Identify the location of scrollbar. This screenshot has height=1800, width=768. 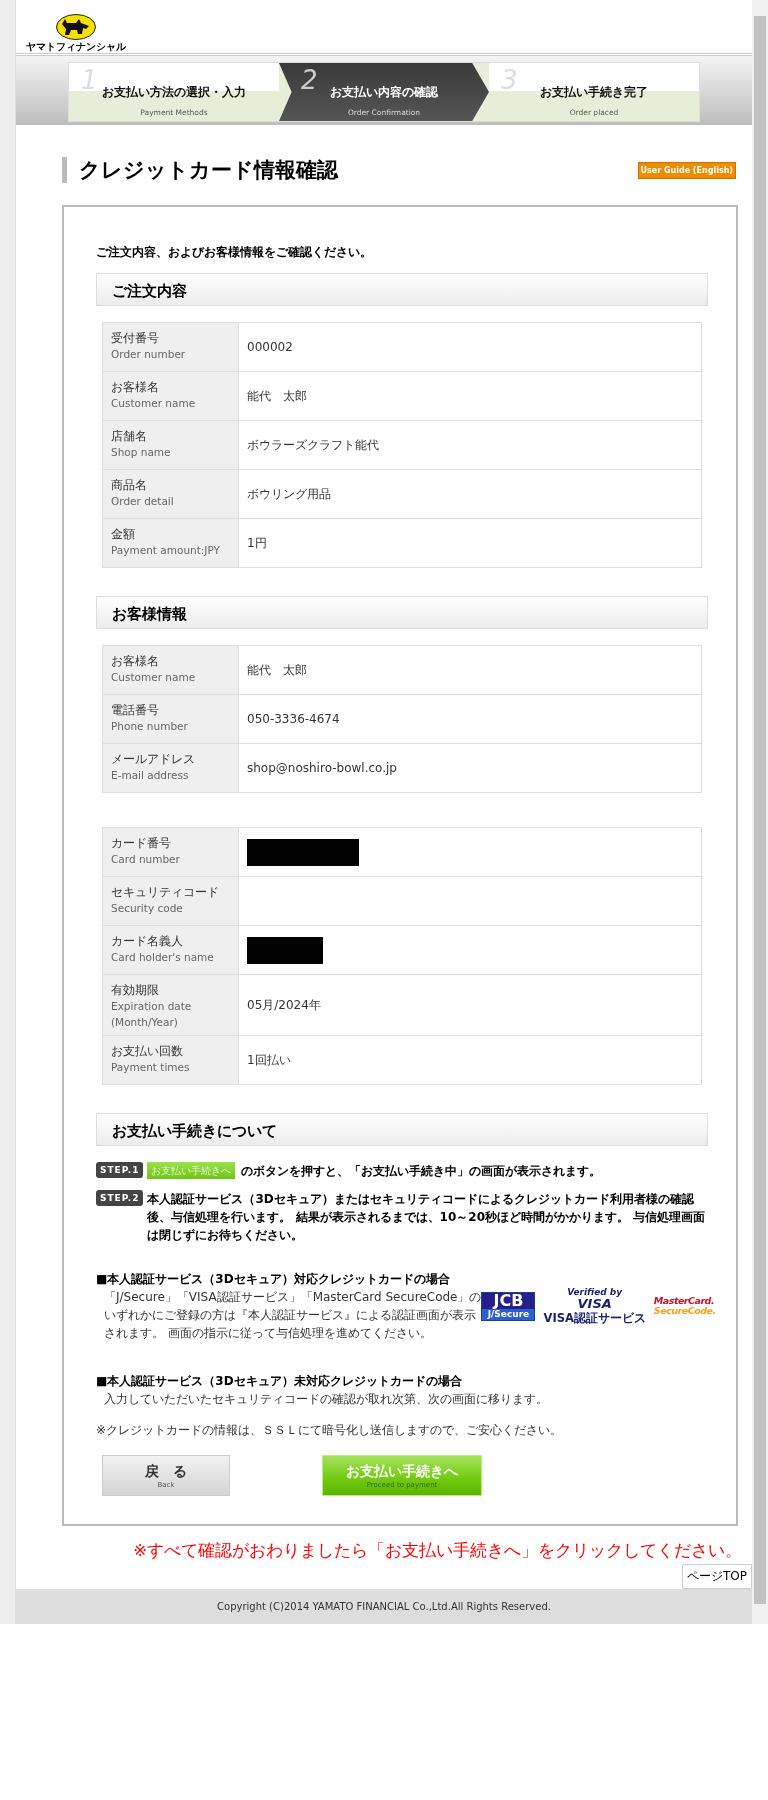
(760, 812).